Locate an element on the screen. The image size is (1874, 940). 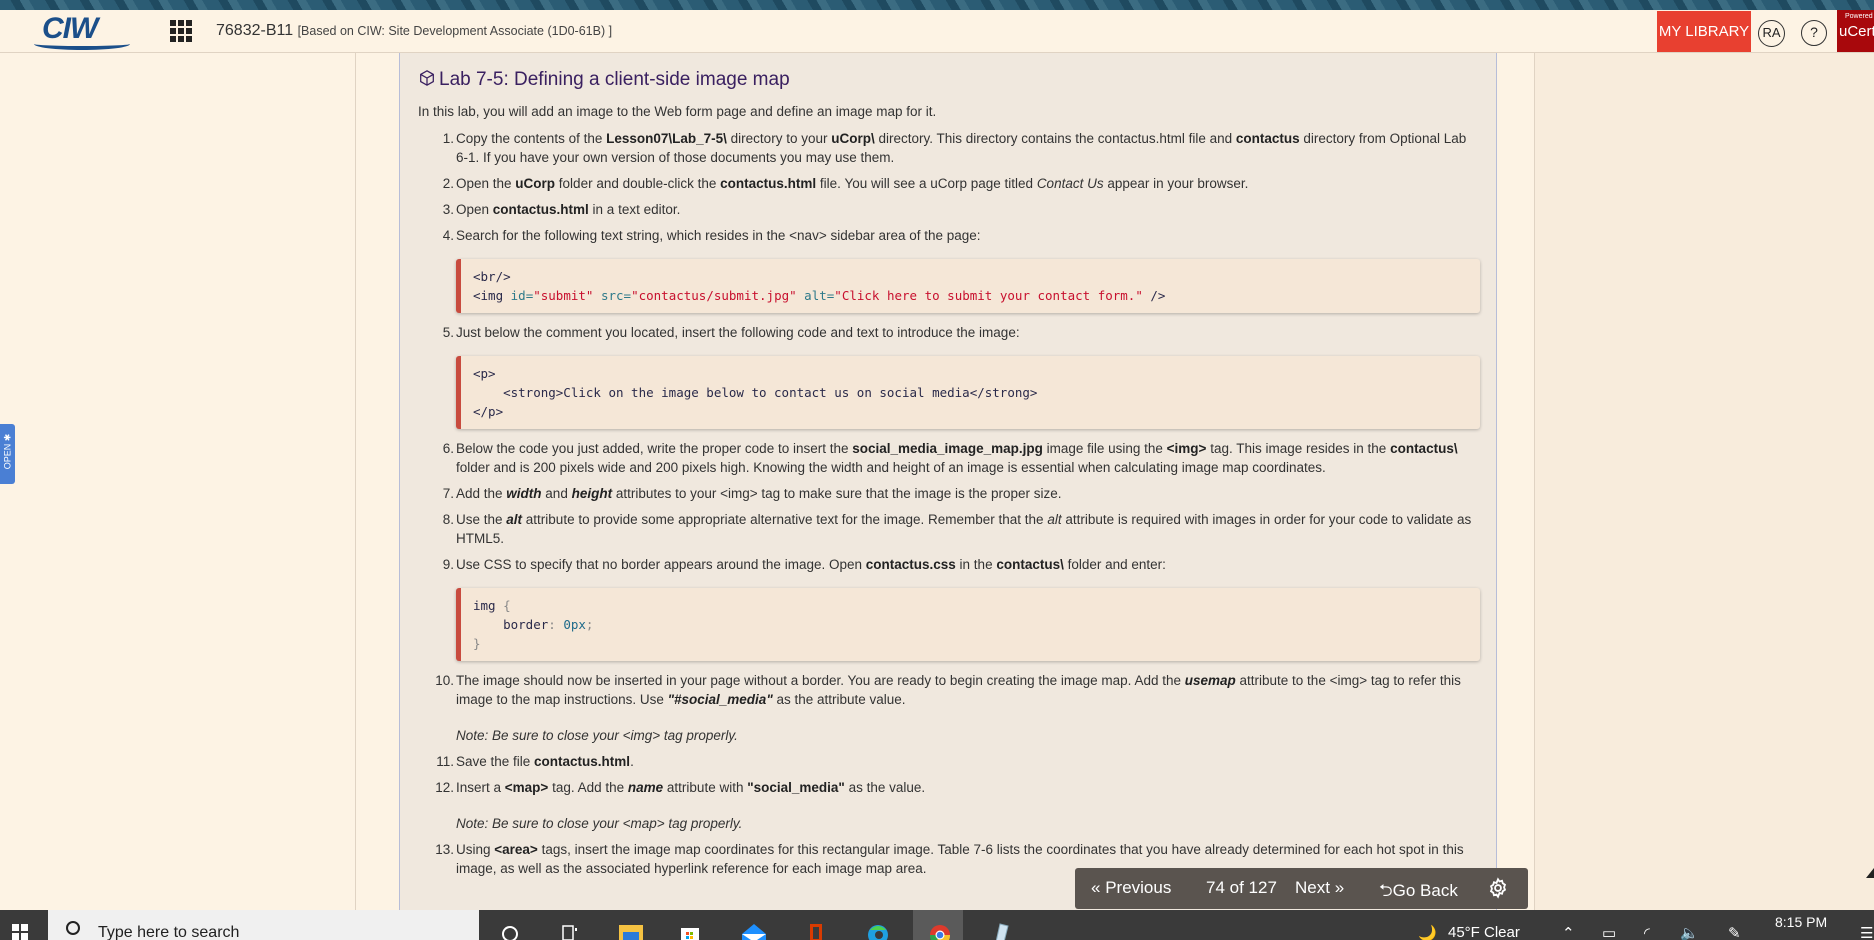
code-token: id is located at coordinates (514, 295).